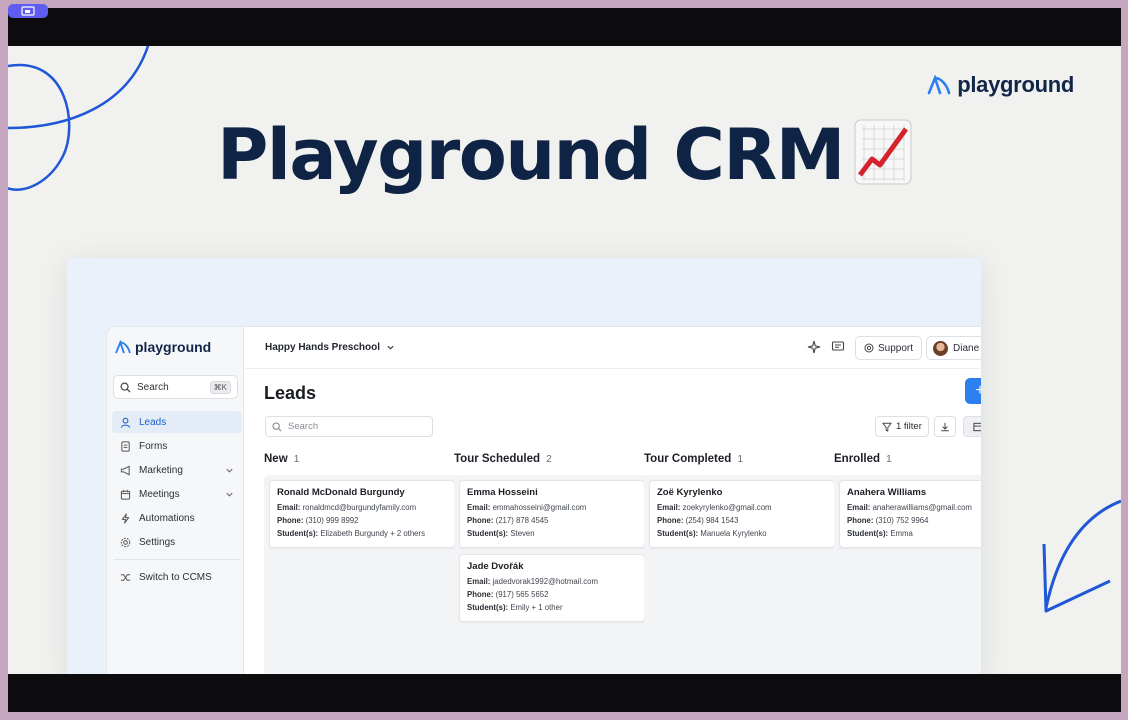 The width and height of the screenshot is (1128, 720). I want to click on field-value: (917) 565 5652, so click(522, 594).